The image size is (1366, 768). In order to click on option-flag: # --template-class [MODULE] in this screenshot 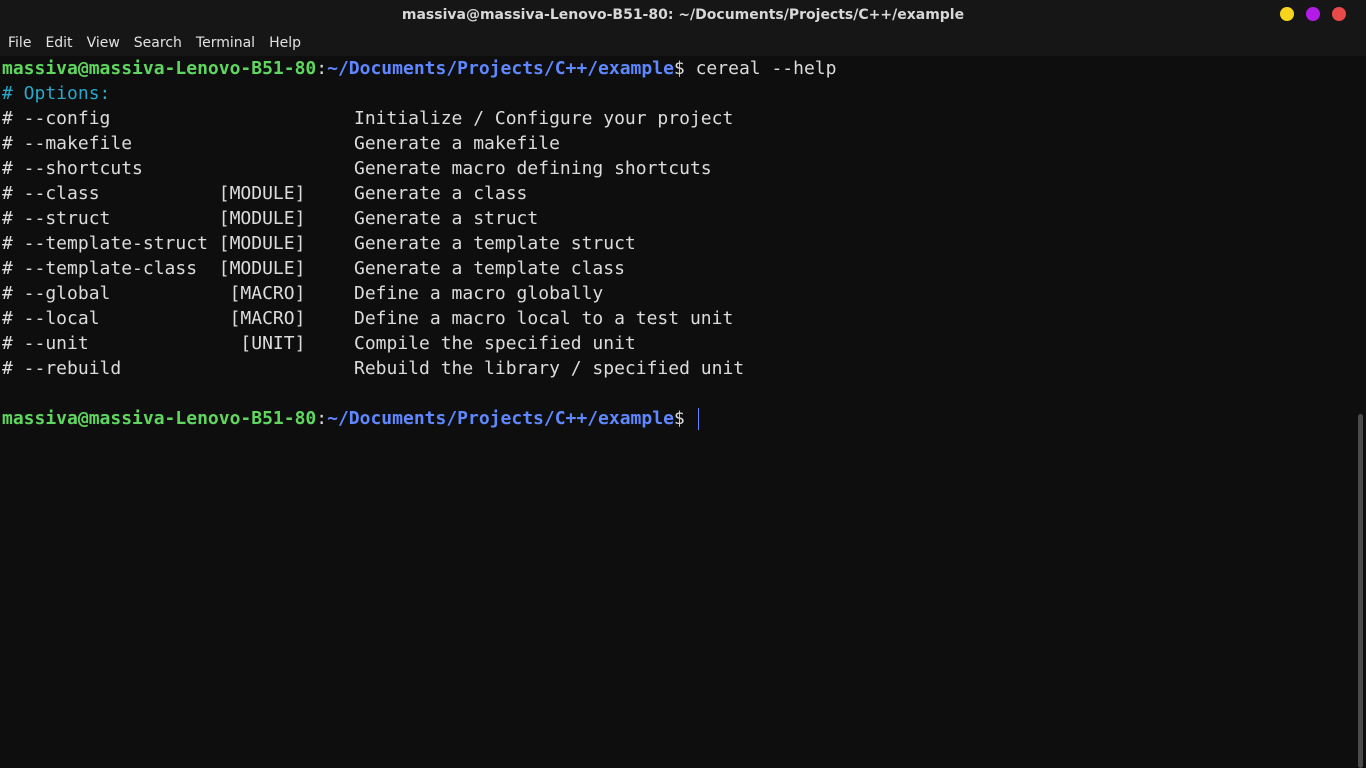, I will do `click(154, 268)`.